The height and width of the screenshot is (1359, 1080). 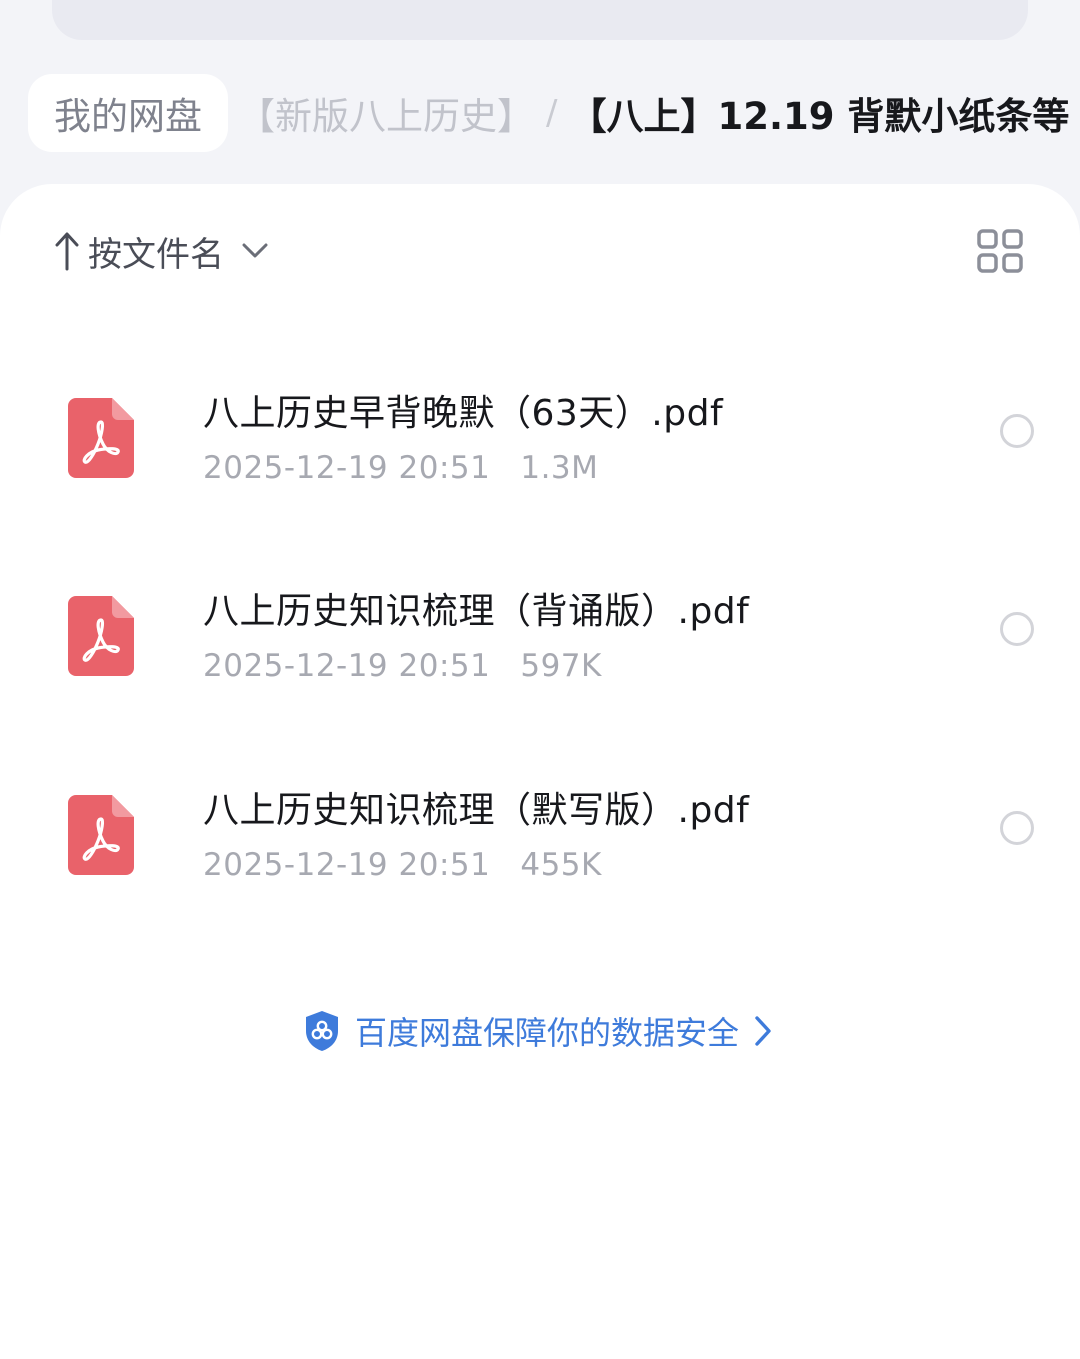 I want to click on file-meta: 2025-12-19 20:51 597K, so click(x=402, y=666).